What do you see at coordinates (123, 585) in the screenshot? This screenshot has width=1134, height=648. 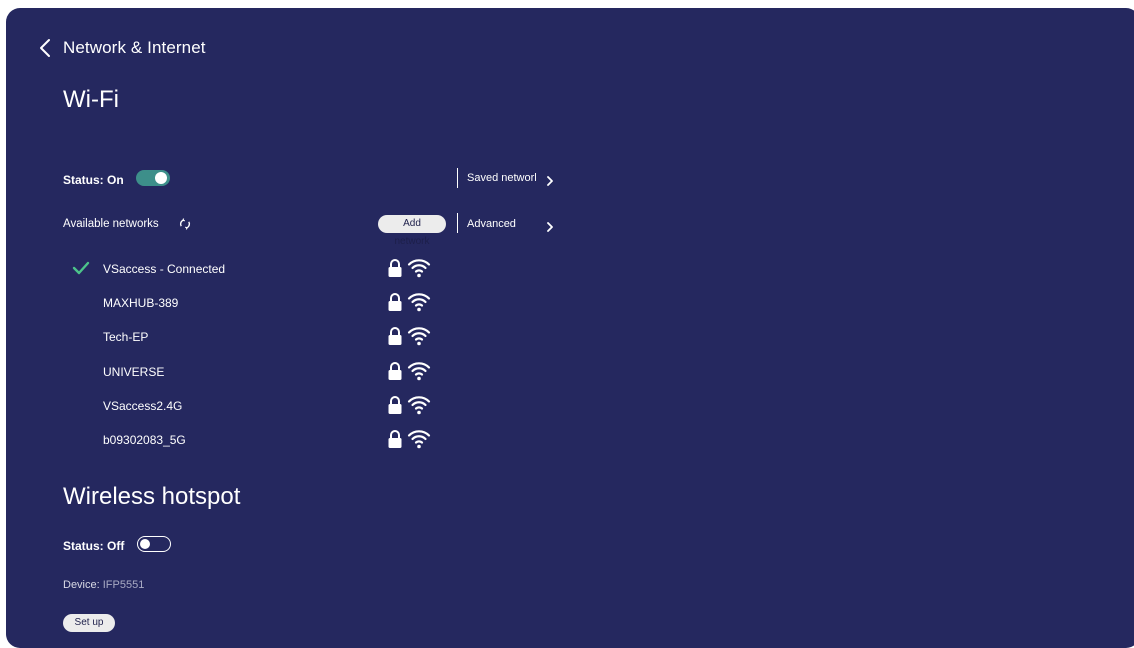 I see `device-value: IFP5551` at bounding box center [123, 585].